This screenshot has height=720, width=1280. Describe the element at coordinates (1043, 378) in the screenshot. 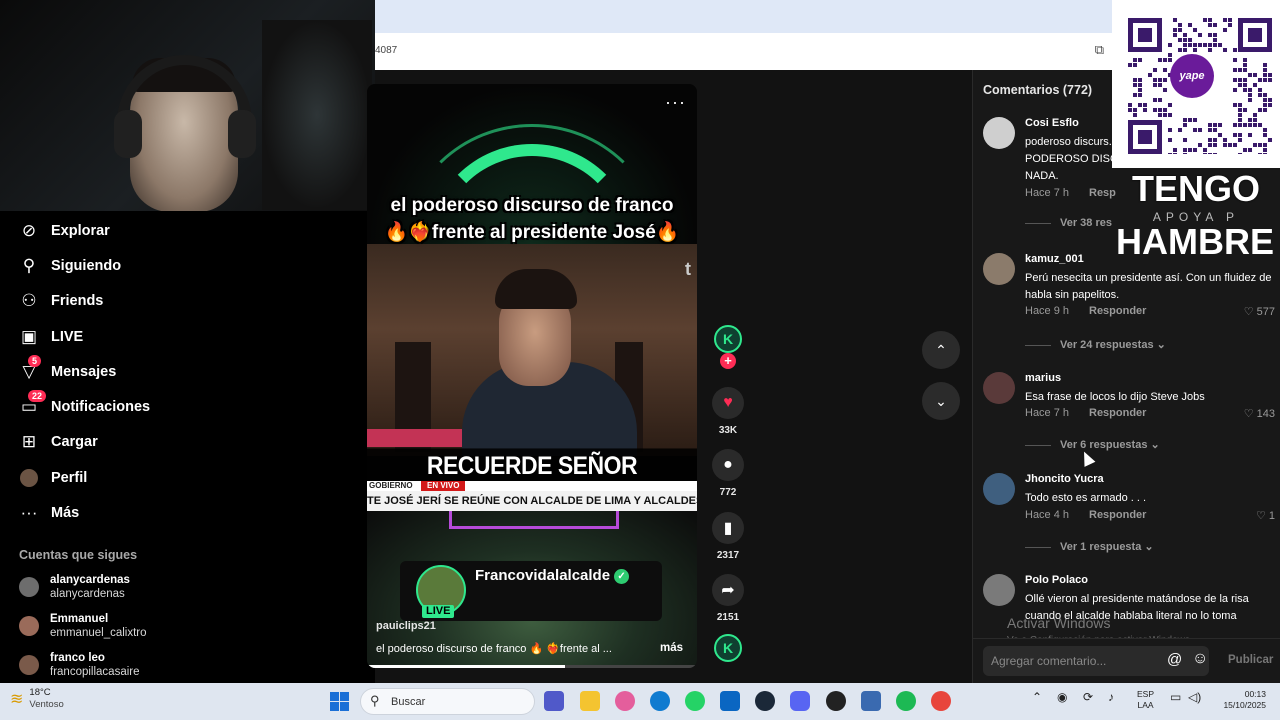

I see `comment-author: marius` at that location.